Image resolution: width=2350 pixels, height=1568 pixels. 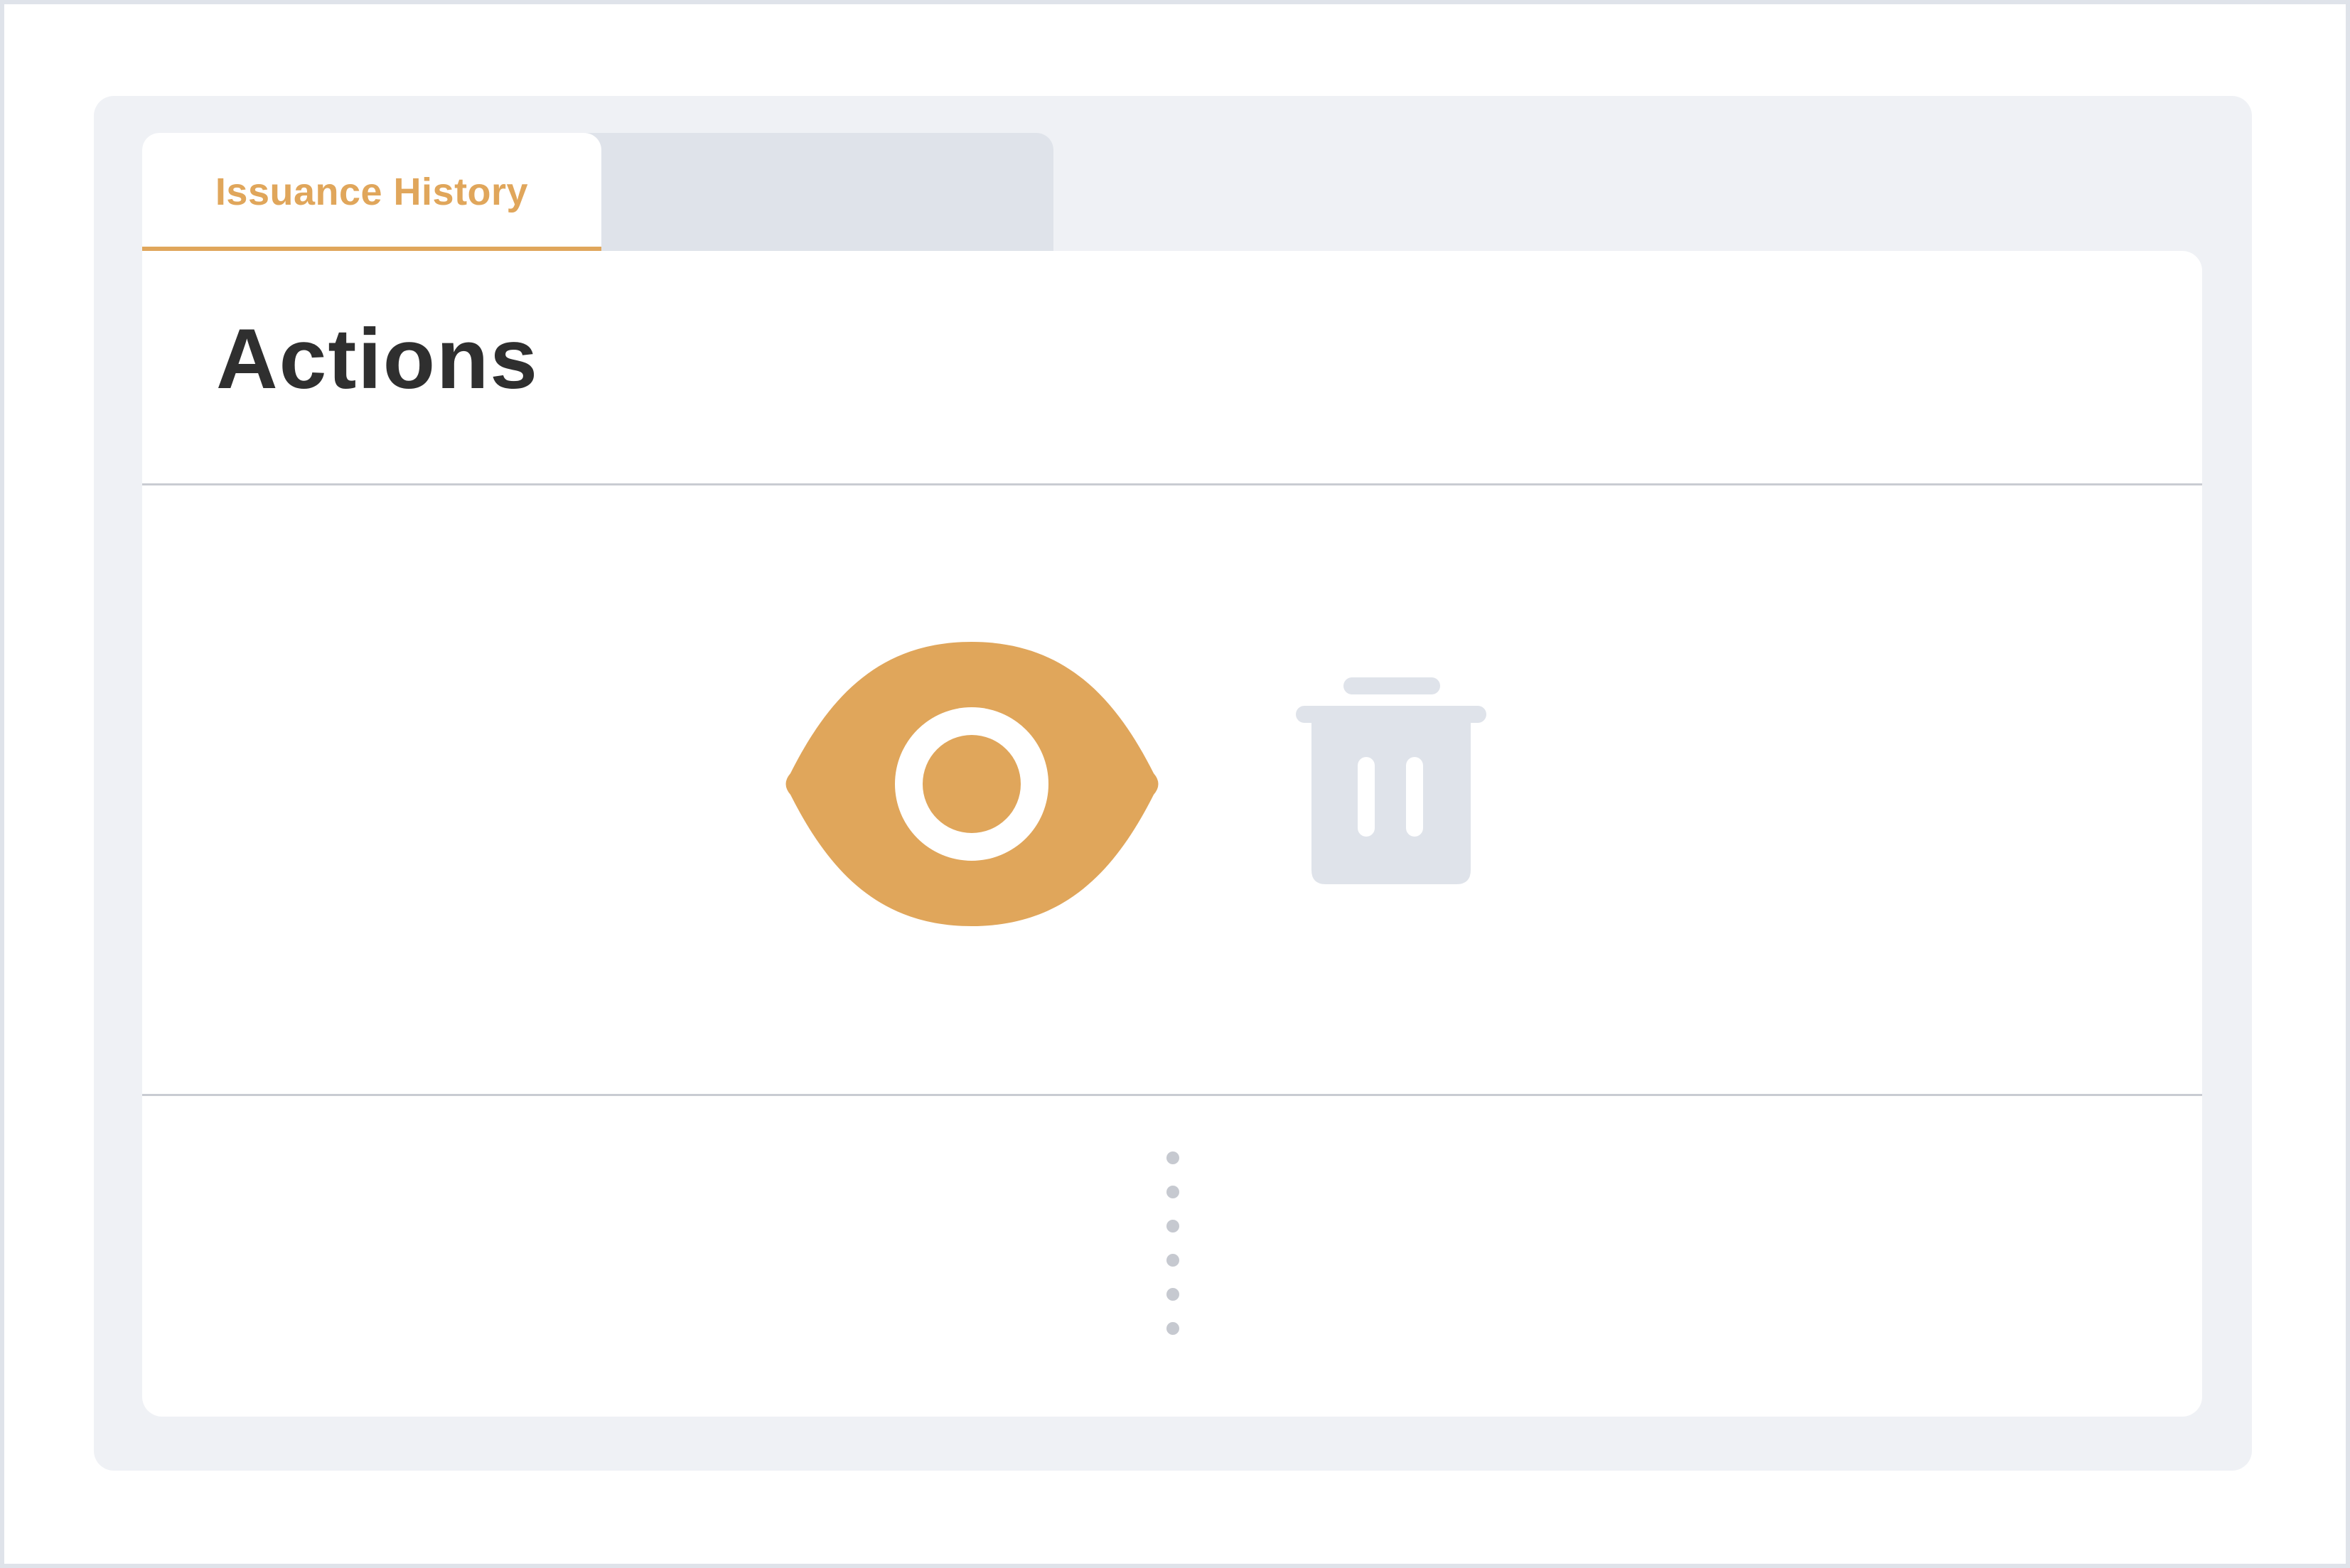 I want to click on card-title: Actions, so click(x=378, y=359).